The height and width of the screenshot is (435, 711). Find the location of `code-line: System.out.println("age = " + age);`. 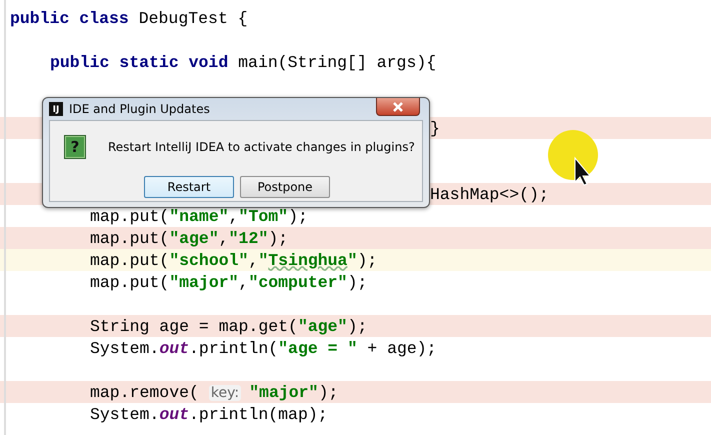

code-line: System.out.println("age = " + age); is located at coordinates (263, 348).